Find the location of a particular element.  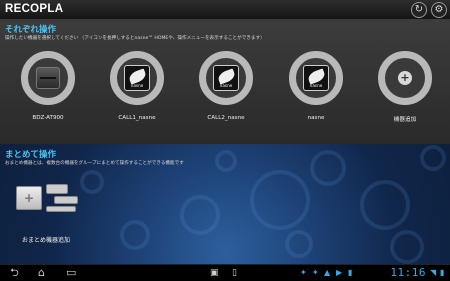

back-icon: ⮌ is located at coordinates (14, 272).